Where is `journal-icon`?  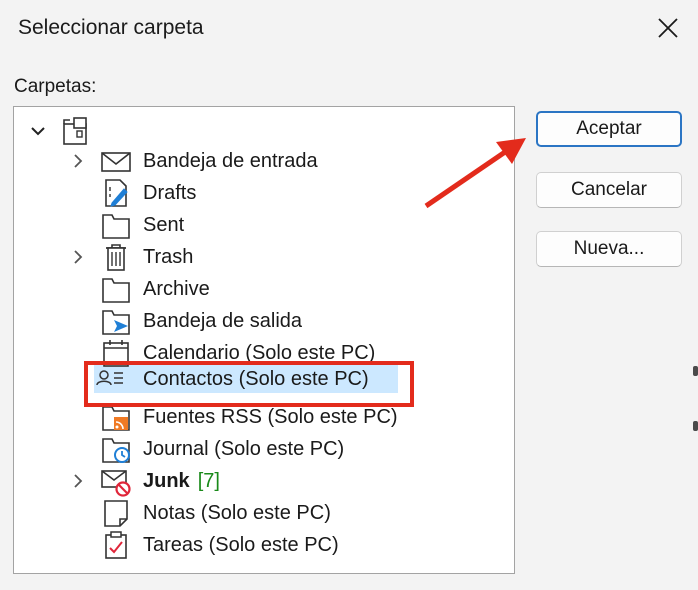
journal-icon is located at coordinates (116, 449).